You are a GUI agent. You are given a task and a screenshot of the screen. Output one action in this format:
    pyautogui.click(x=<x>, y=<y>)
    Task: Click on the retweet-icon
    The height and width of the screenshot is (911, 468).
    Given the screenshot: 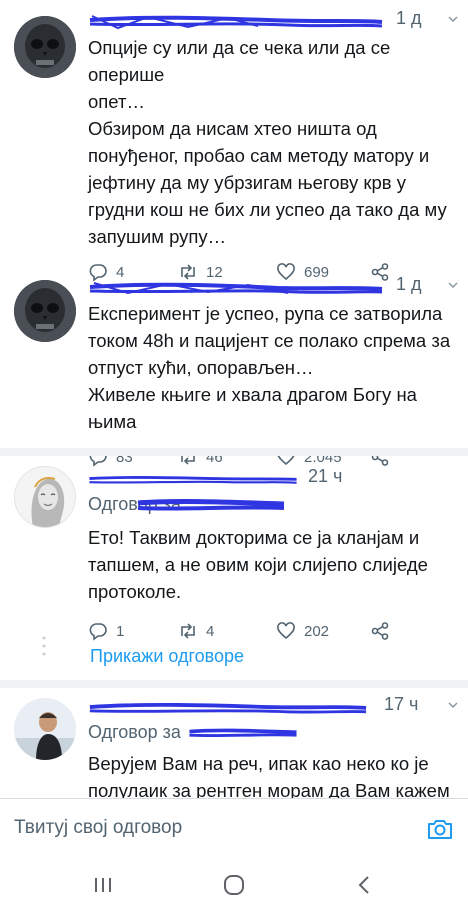 What is the action you would take?
    pyautogui.click(x=188, y=631)
    